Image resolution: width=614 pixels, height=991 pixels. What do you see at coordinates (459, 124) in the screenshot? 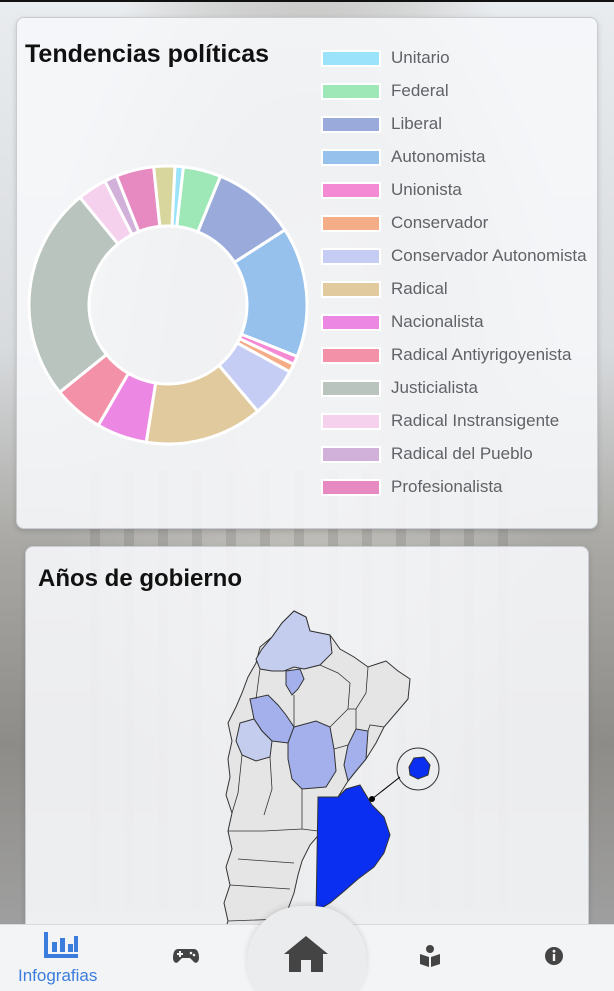
I see `legend-item: Liberal` at bounding box center [459, 124].